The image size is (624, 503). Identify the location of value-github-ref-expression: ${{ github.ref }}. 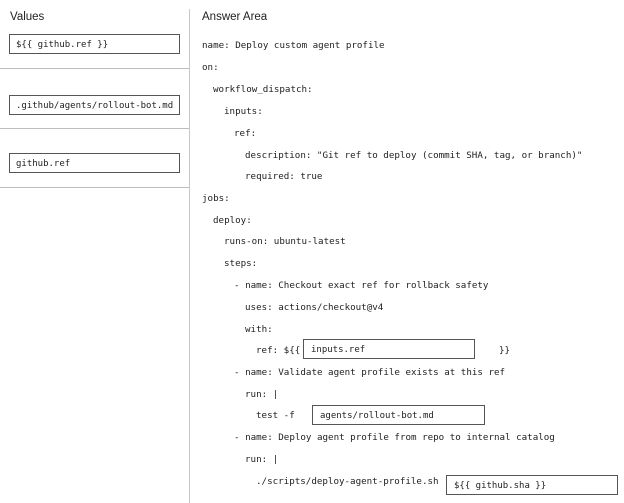
(94, 44).